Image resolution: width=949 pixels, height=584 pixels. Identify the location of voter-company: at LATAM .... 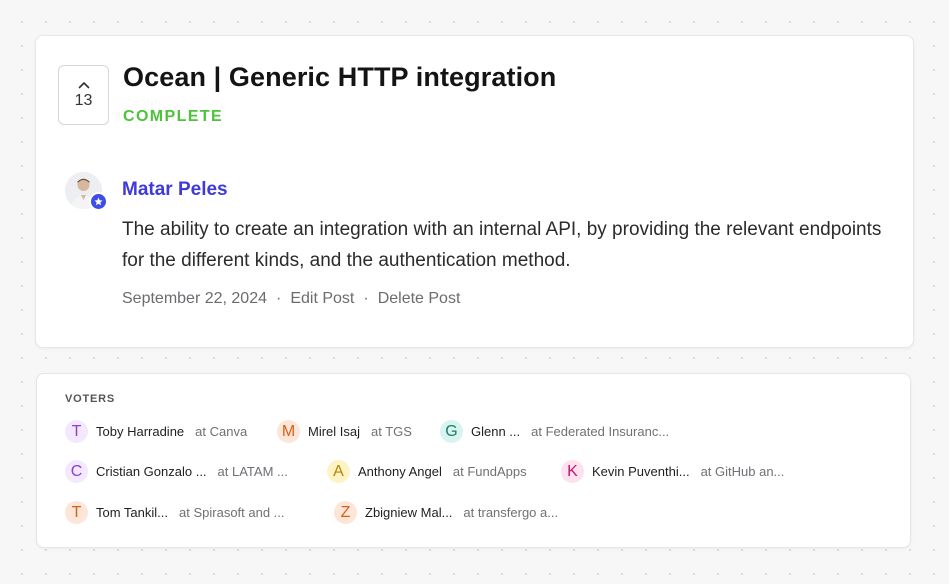
(252, 471).